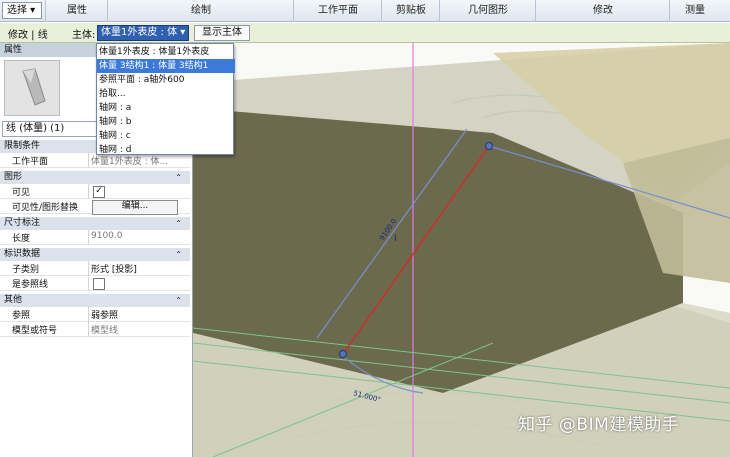  I want to click on context-options-bar: 修改 | 线 主体: 体量1外表皮 : 体 ▾ 显示主体, so click(365, 33).